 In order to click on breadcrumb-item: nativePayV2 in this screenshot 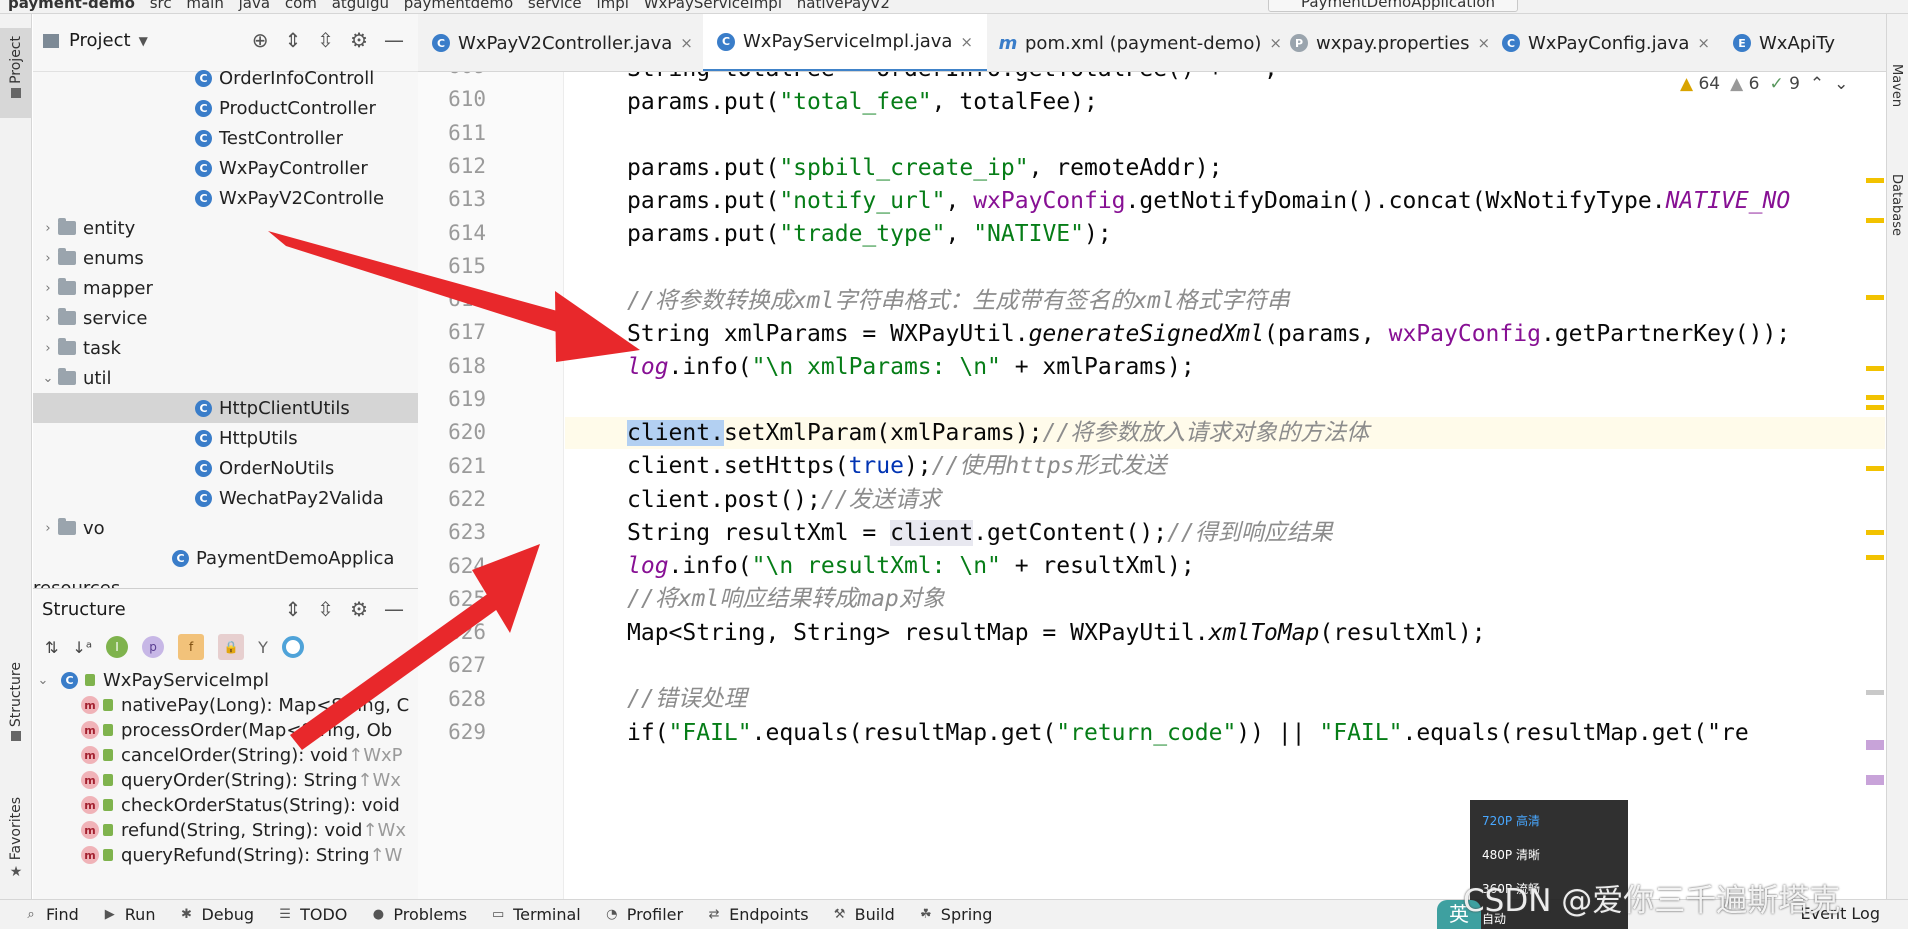, I will do `click(843, 6)`.